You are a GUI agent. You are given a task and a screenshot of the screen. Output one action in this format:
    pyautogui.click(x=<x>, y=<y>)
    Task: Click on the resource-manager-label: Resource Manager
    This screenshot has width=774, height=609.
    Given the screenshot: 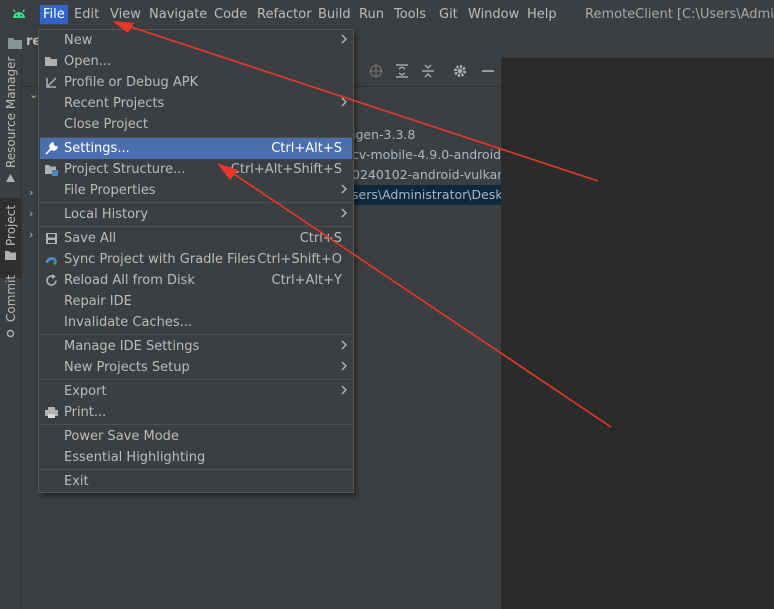 What is the action you would take?
    pyautogui.click(x=11, y=112)
    